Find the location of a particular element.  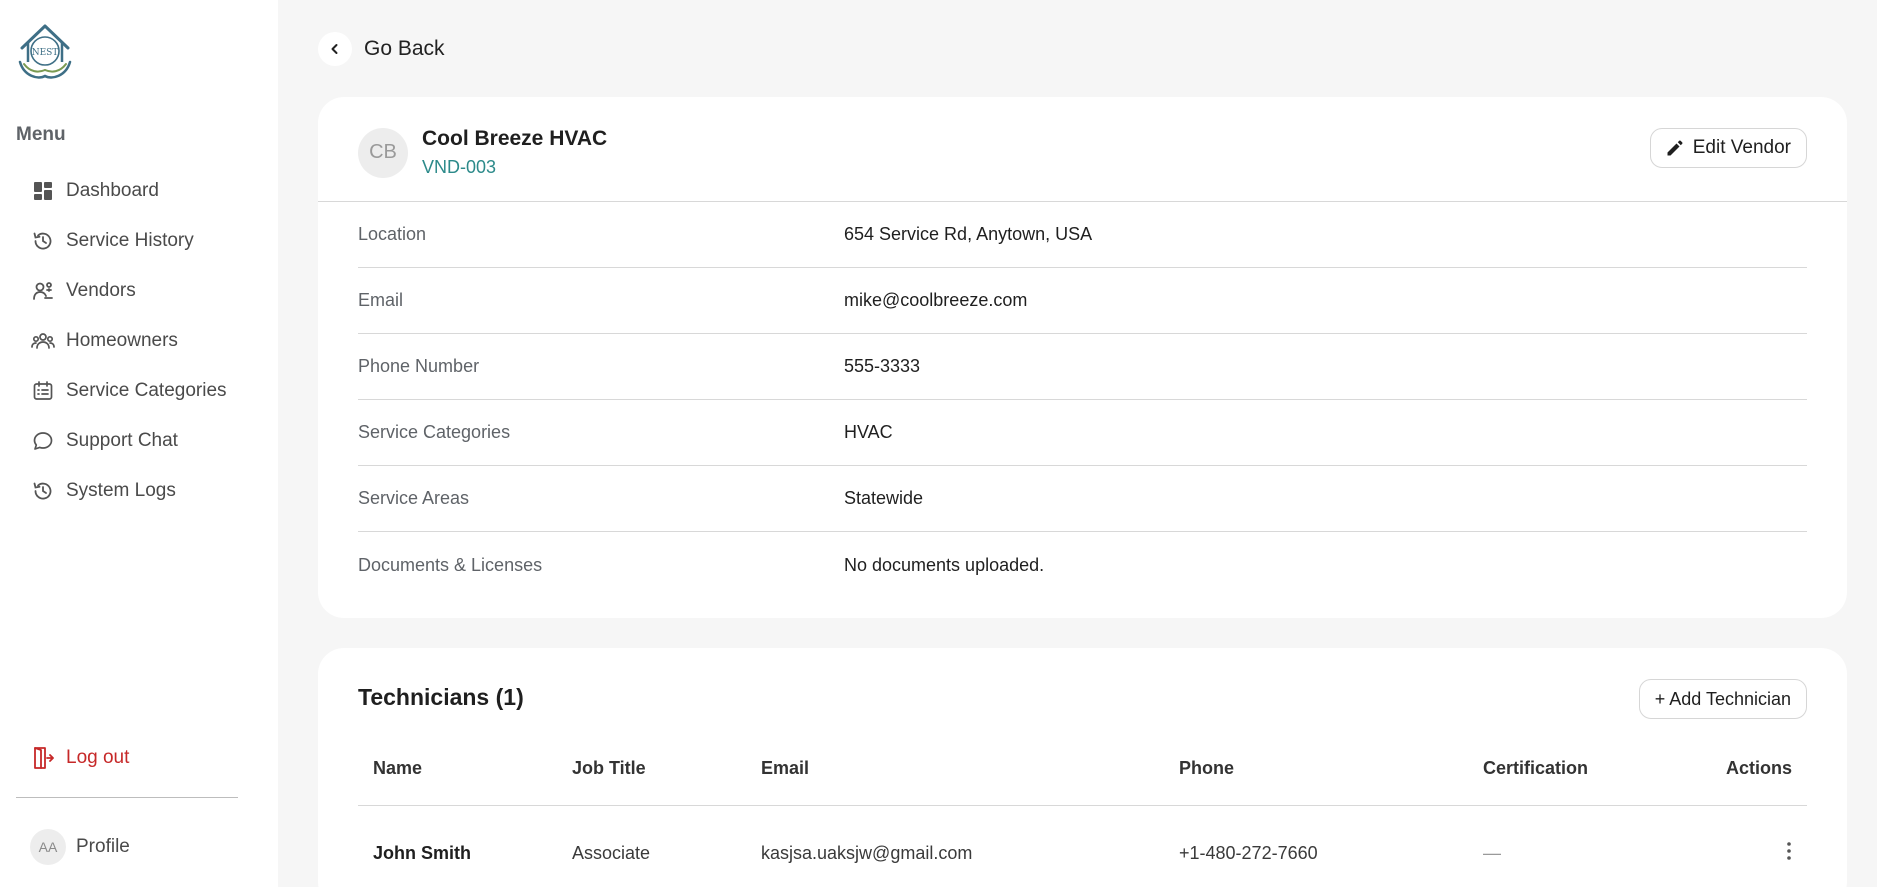

detail-row-location: Location 654 Service Rd, Anytown, USA is located at coordinates (1082, 235).